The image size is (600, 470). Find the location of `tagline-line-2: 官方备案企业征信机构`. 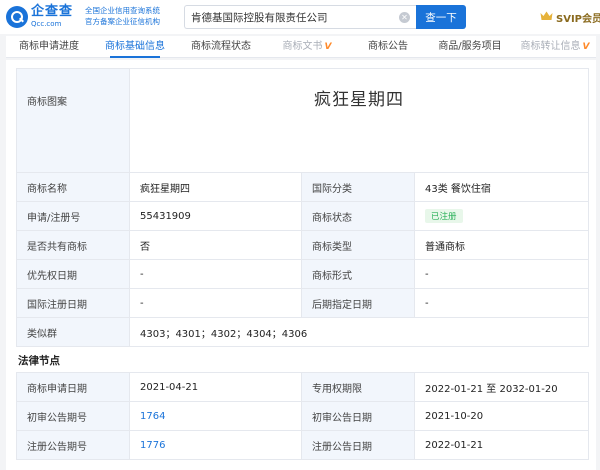

tagline-line-2: 官方备案企业征信机构 is located at coordinates (122, 21).